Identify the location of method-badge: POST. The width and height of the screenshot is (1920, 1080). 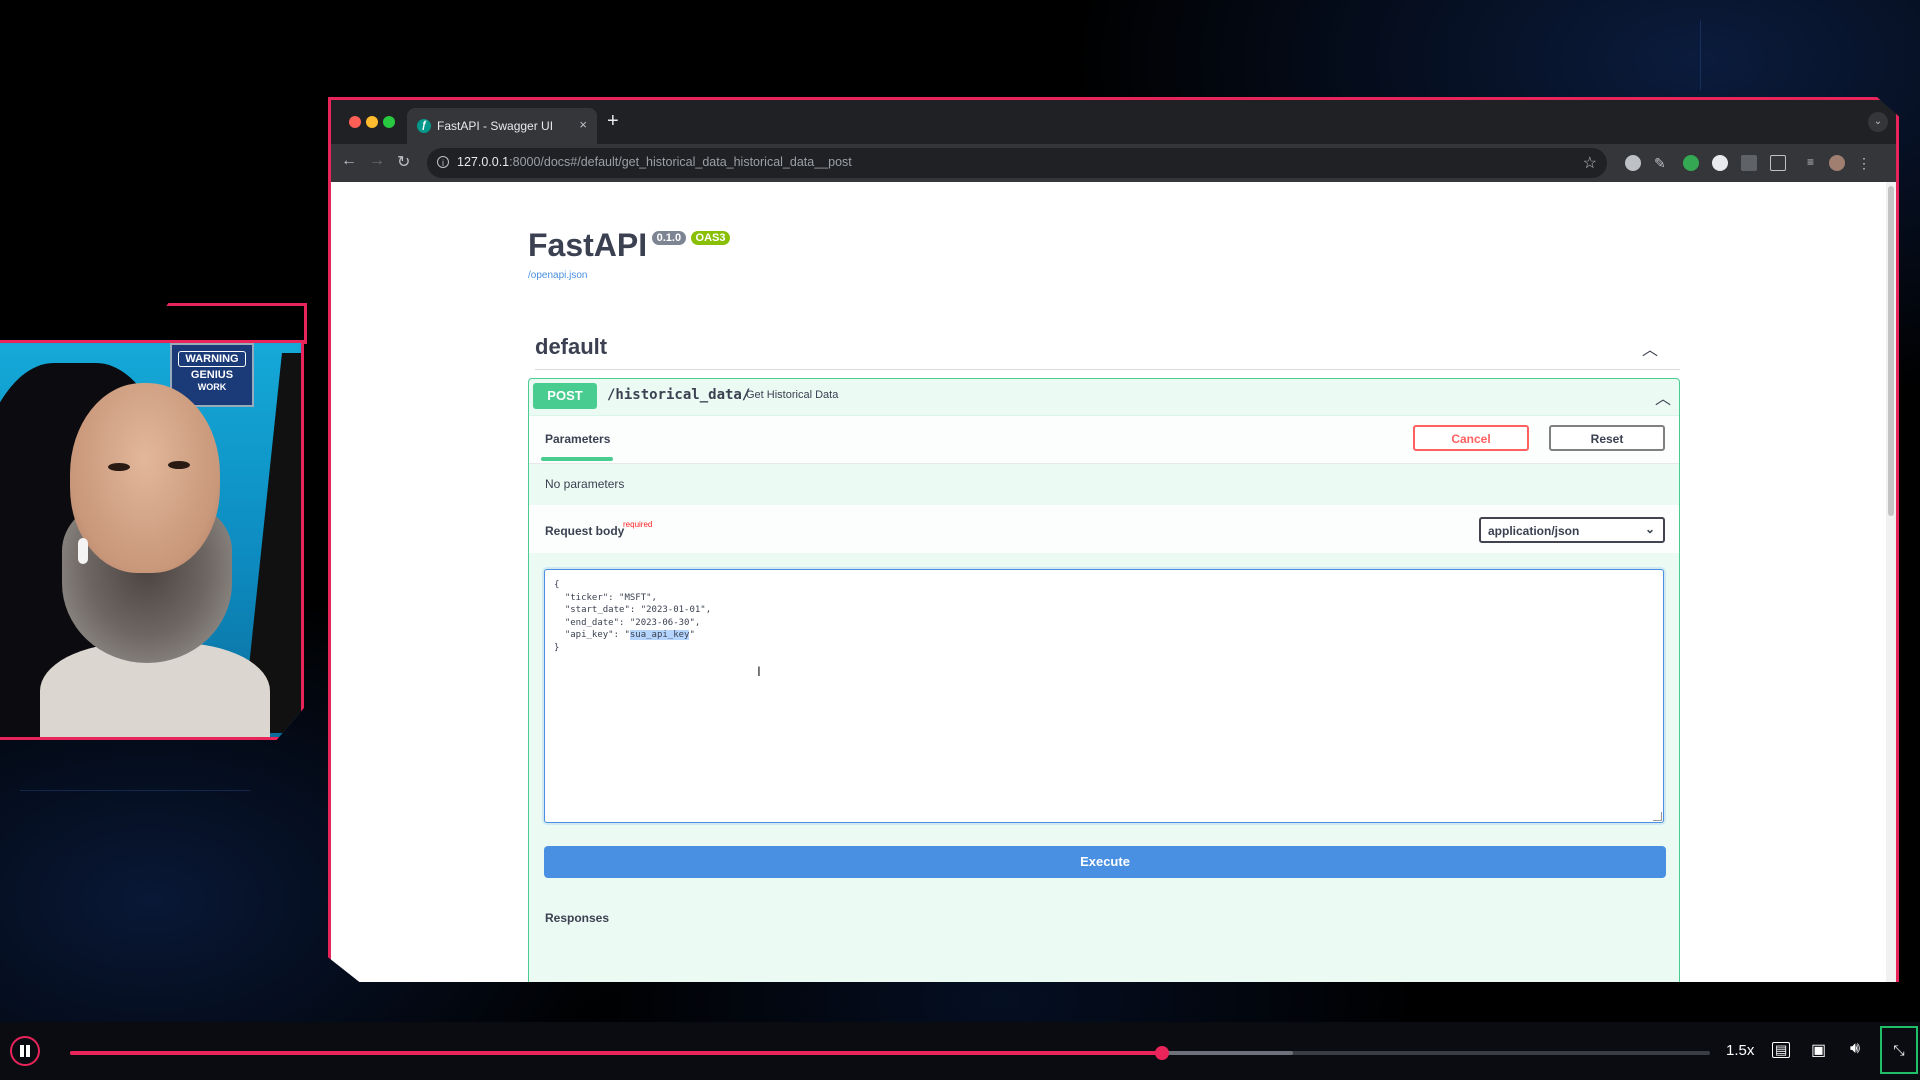
(565, 396).